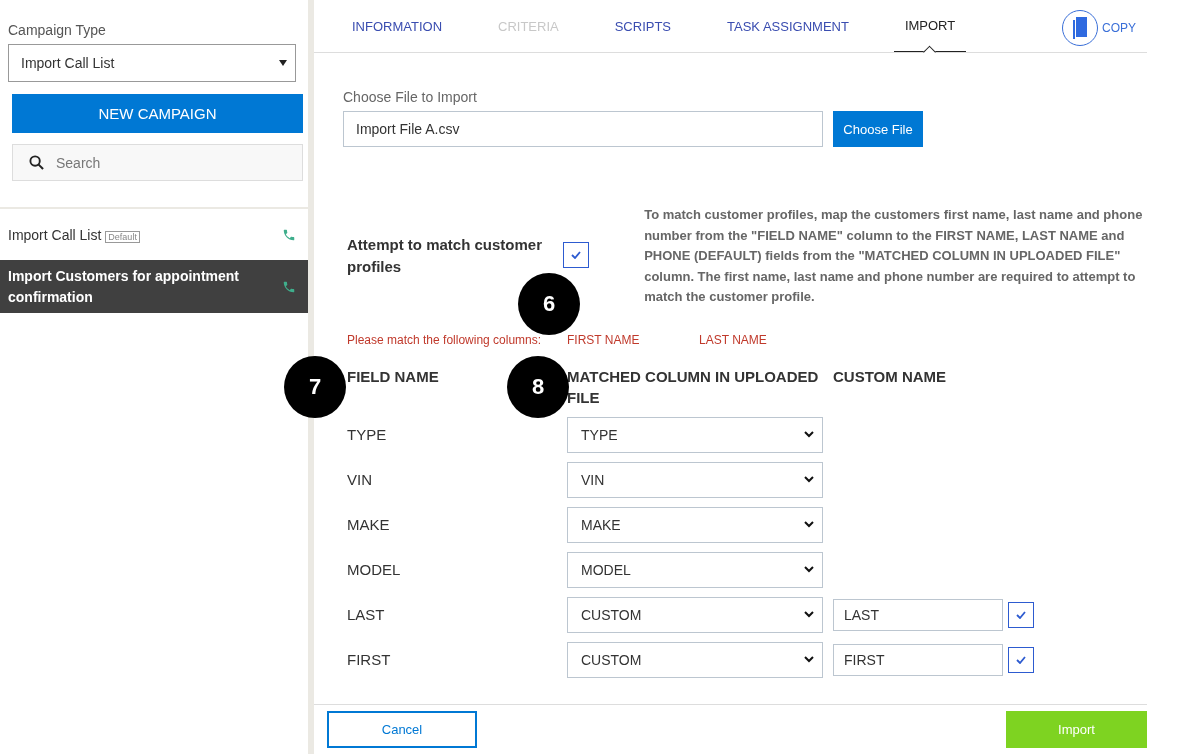 The height and width of the screenshot is (754, 1177). I want to click on field-name: MODEL, so click(374, 569).